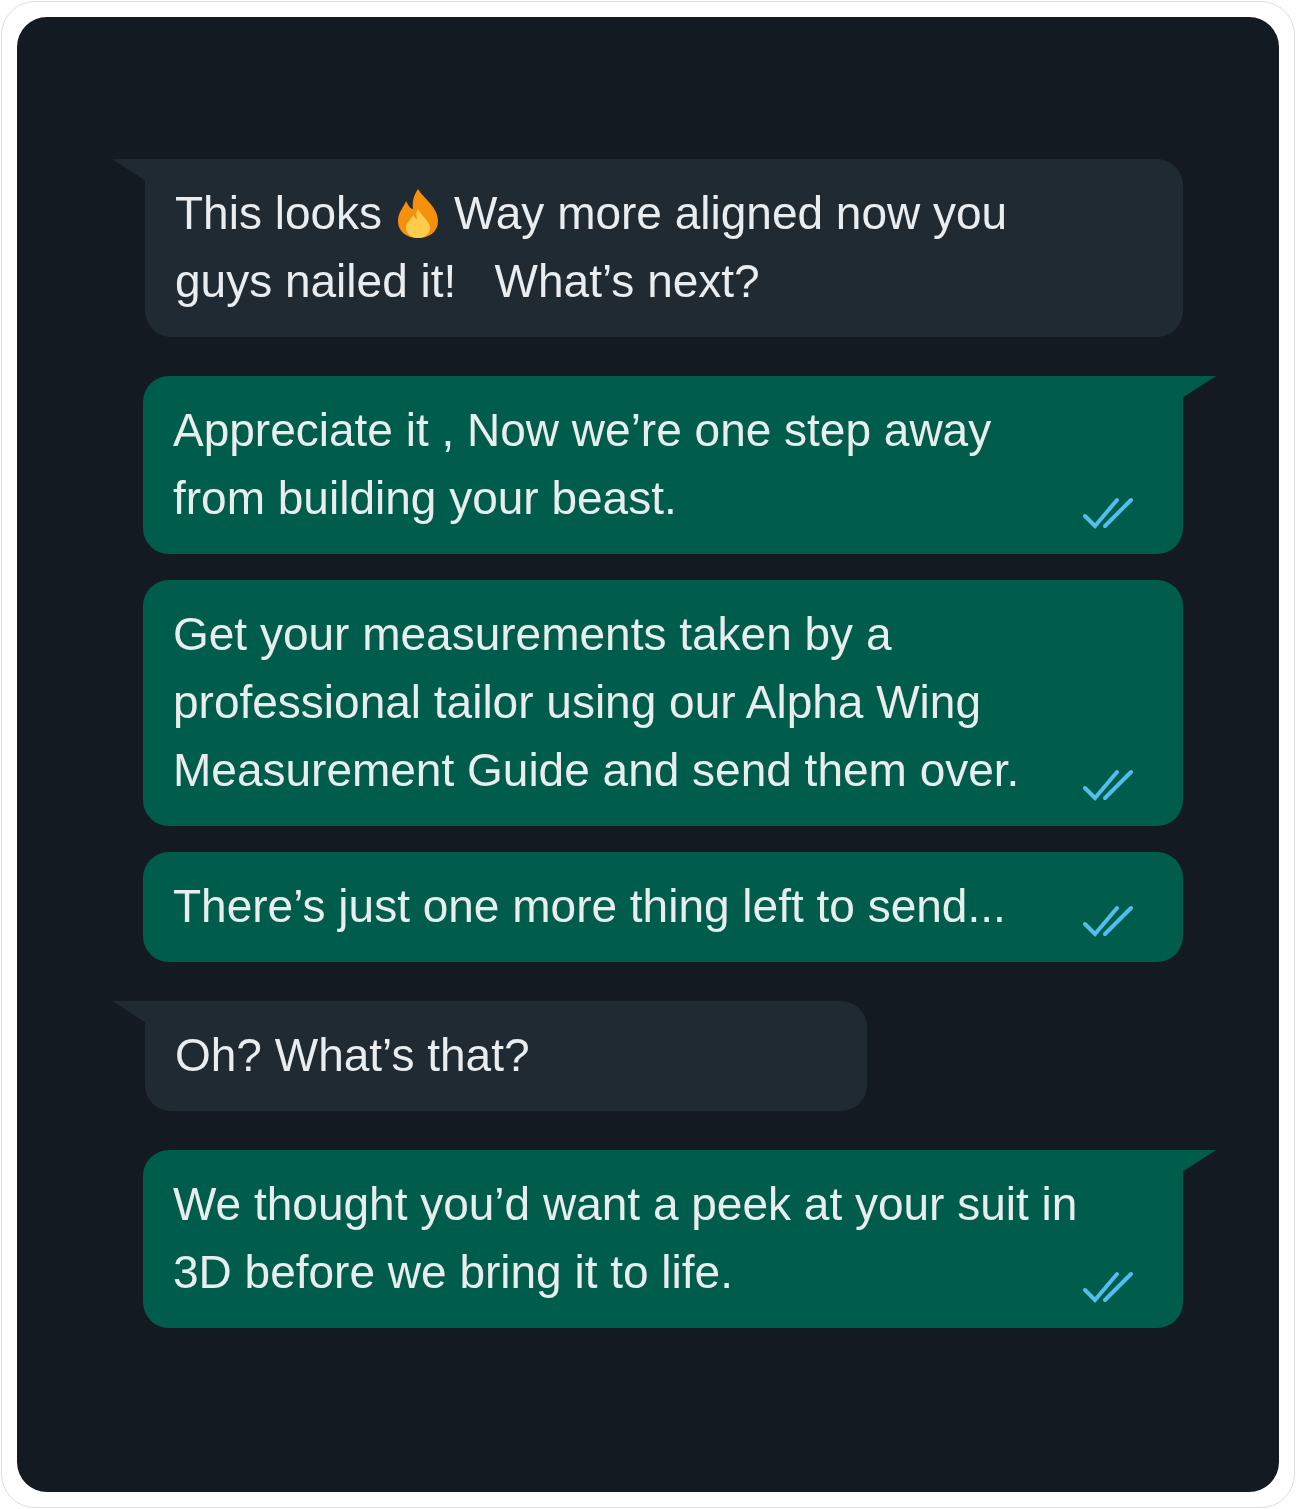  Describe the element at coordinates (583, 464) in the screenshot. I see `message-text: Appreciate it , Now we’re one step away from building your beast.` at that location.